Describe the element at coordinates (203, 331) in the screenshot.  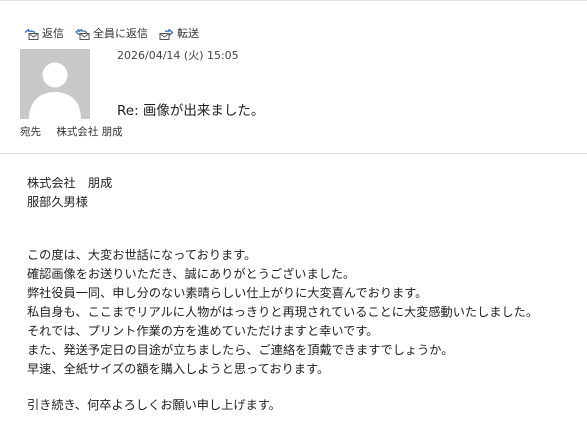
I see `body-line: それでは、プリント作業の方を進めていただけますと幸いです。` at that location.